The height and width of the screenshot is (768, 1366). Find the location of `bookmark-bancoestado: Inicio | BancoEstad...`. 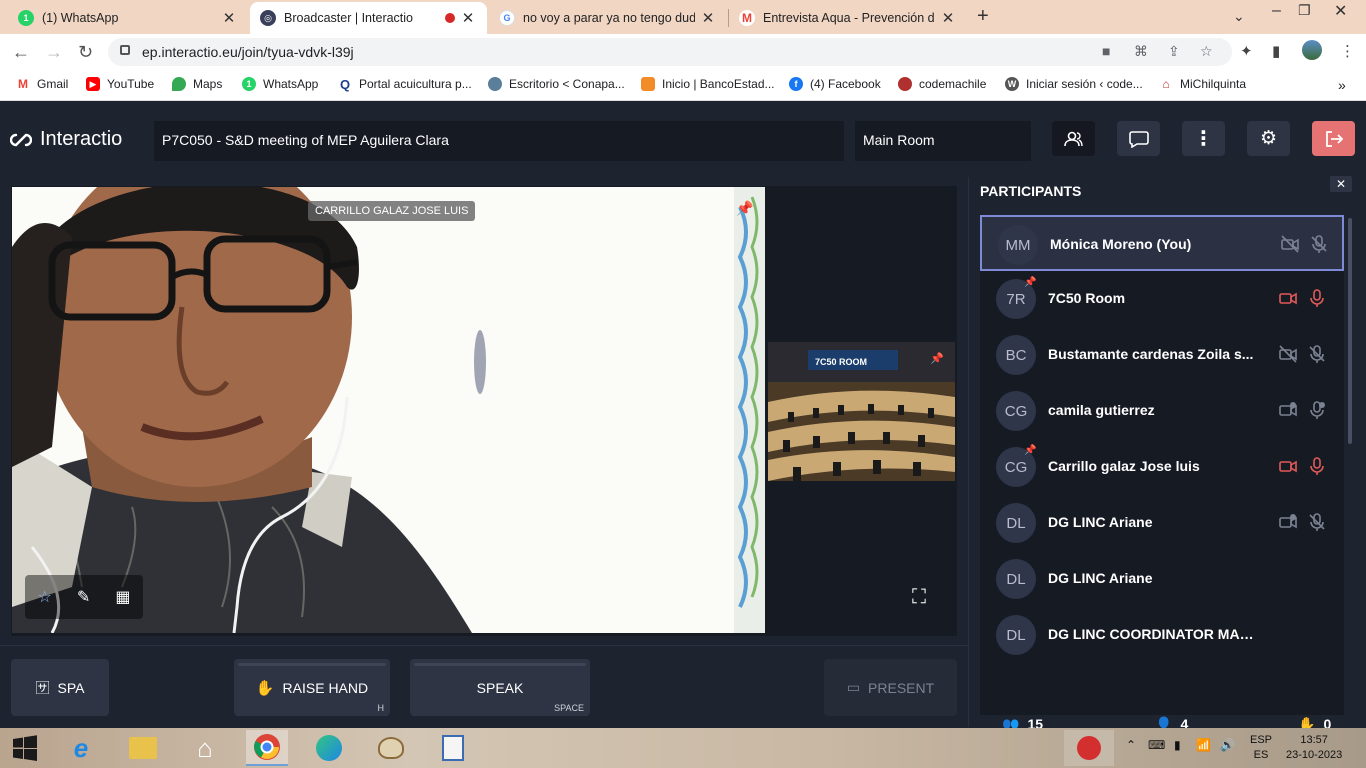

bookmark-bancoestado: Inicio | BancoEstad... is located at coordinates (708, 84).